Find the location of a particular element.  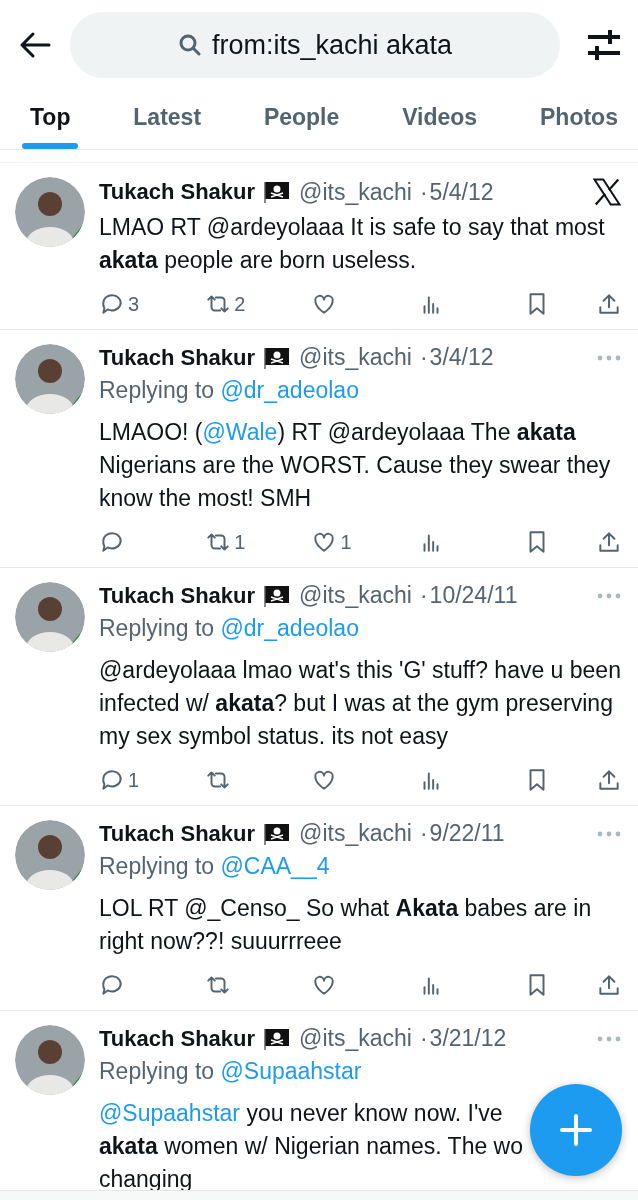

tab: Latest is located at coordinates (167, 120).